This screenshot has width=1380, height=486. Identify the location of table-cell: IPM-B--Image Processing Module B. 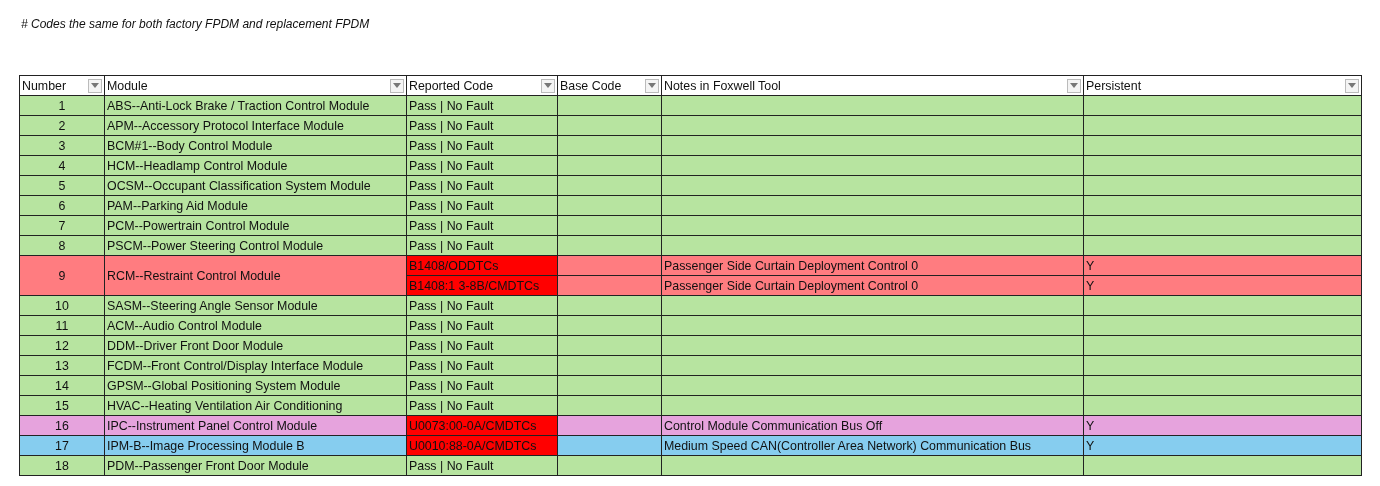
(255, 445).